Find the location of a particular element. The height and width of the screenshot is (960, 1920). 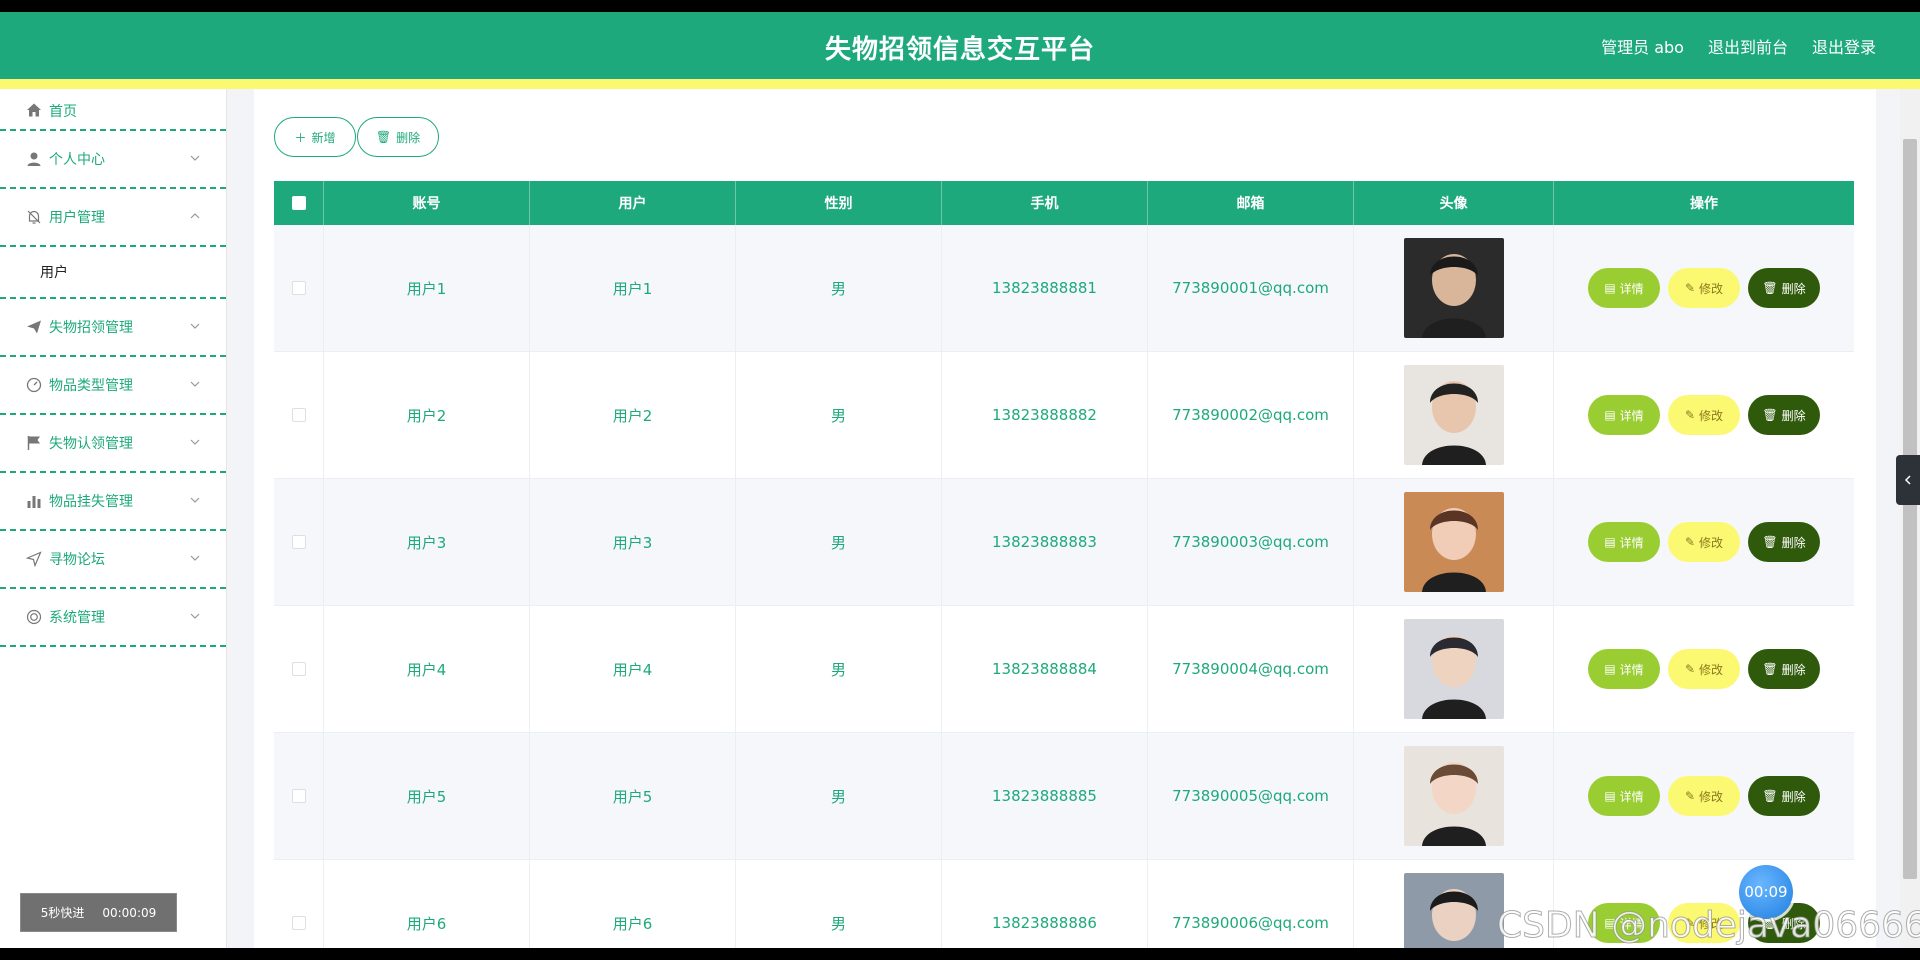

player-time: 00:00:09 is located at coordinates (129, 912).